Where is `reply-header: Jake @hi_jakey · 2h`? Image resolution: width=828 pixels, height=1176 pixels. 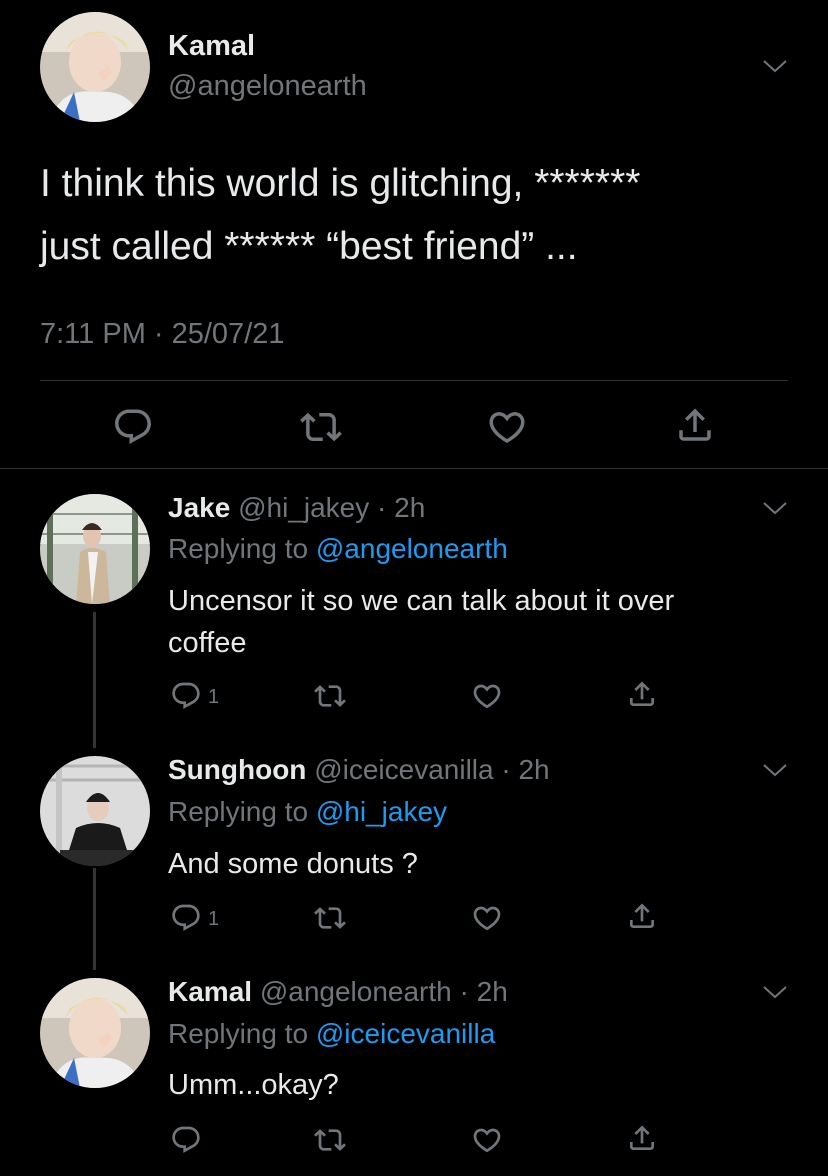
reply-header: Jake @hi_jakey · 2h is located at coordinates (296, 508).